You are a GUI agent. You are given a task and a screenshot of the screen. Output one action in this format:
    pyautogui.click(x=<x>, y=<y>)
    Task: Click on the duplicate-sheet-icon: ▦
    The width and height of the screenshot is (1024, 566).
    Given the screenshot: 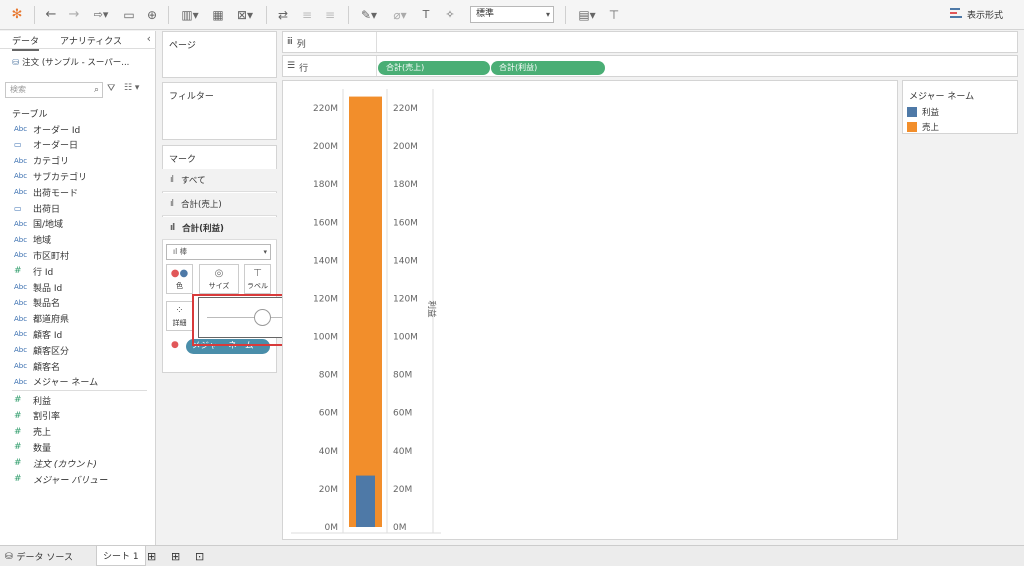 What is the action you would take?
    pyautogui.click(x=218, y=15)
    